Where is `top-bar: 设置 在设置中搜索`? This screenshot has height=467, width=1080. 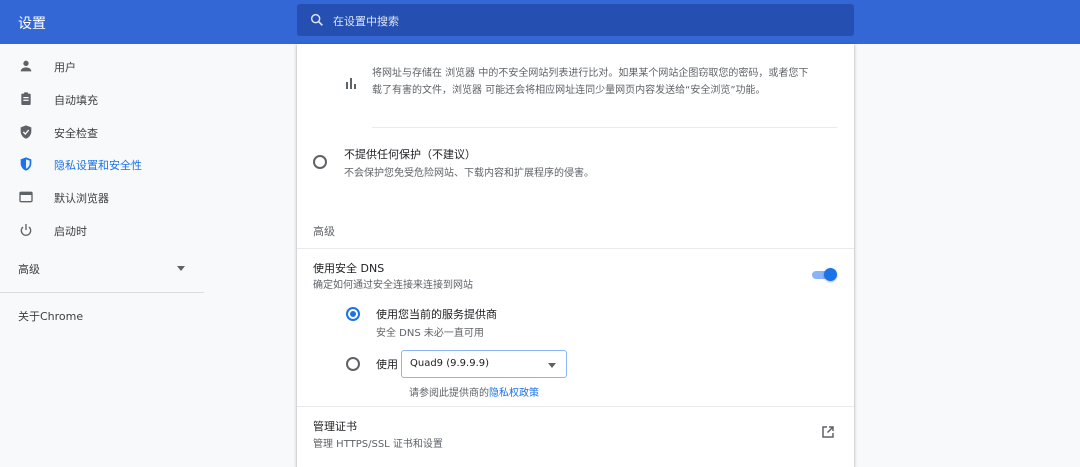
top-bar: 设置 在设置中搜索 is located at coordinates (540, 22).